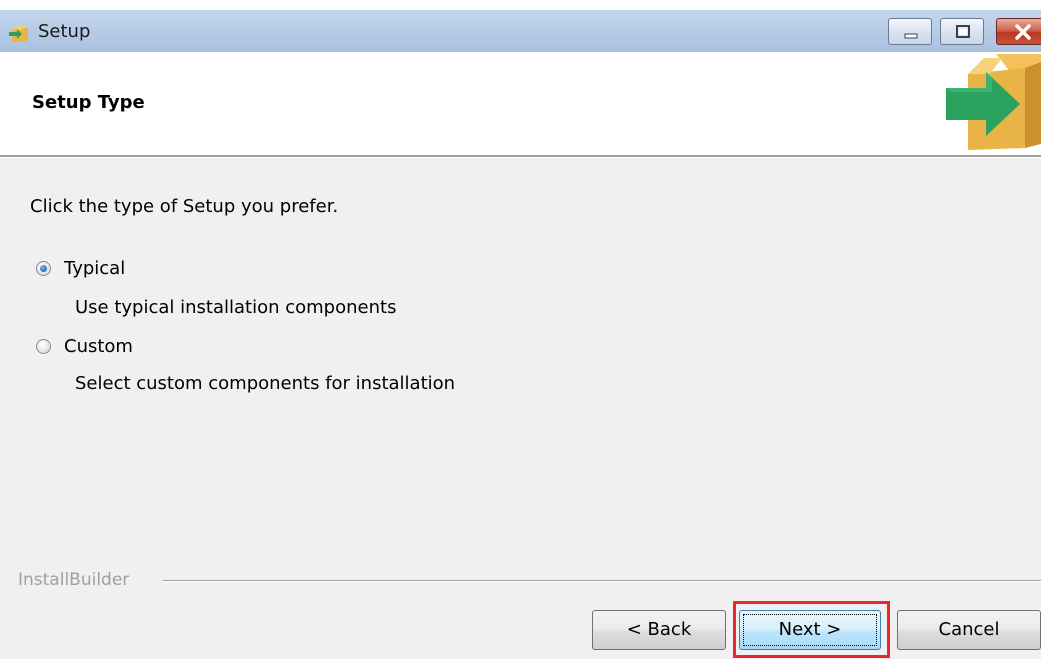 The height and width of the screenshot is (659, 1041). What do you see at coordinates (64, 31) in the screenshot?
I see `window-title: Setup` at bounding box center [64, 31].